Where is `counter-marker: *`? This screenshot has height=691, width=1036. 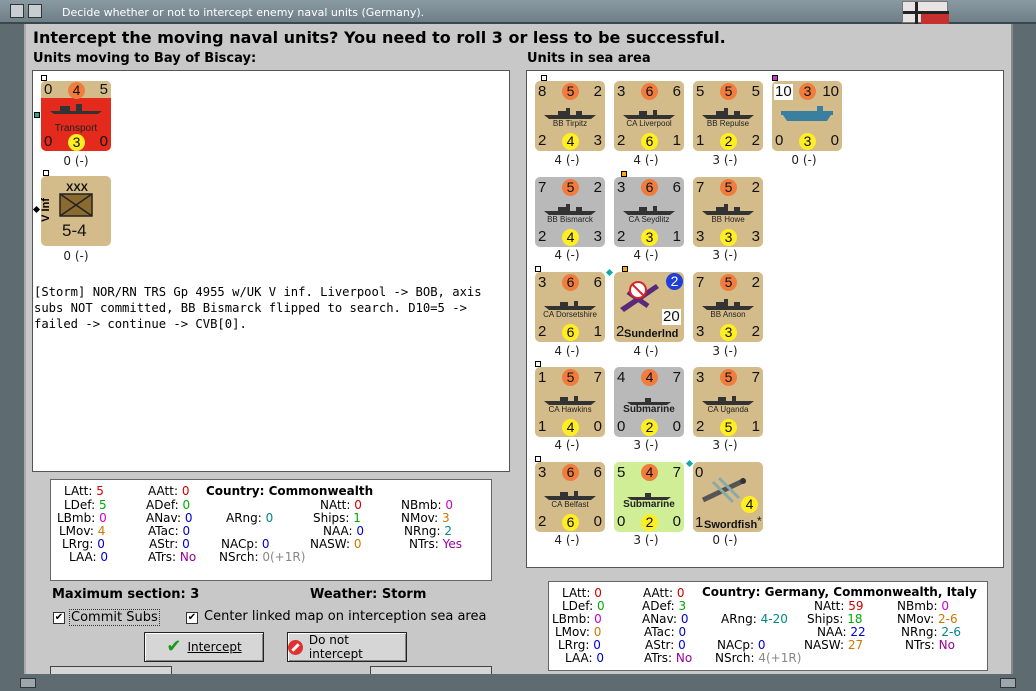
counter-marker: * is located at coordinates (759, 521).